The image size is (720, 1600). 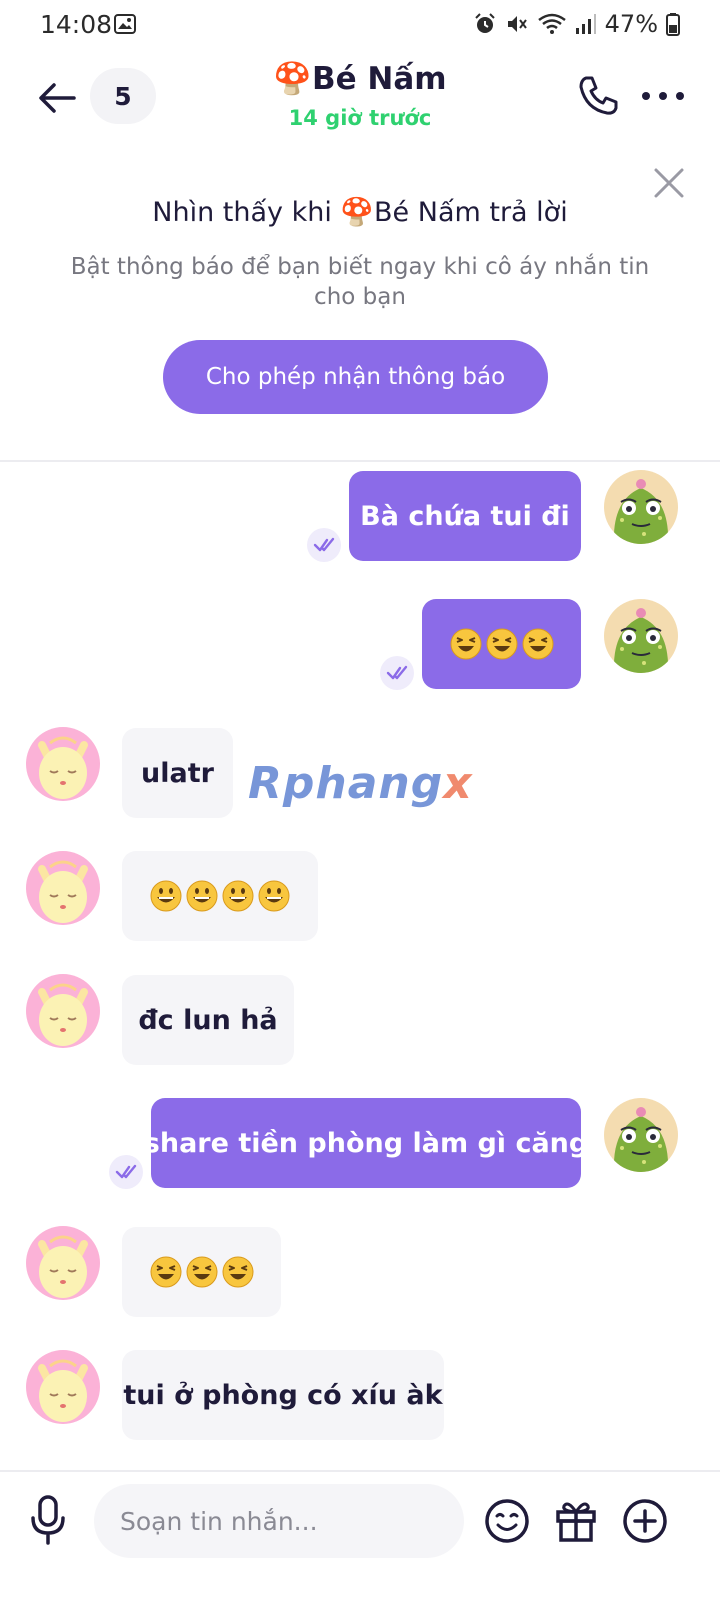 I want to click on message-bubble-outgoing: share tiền phòng làm gì căng, so click(x=366, y=1143).